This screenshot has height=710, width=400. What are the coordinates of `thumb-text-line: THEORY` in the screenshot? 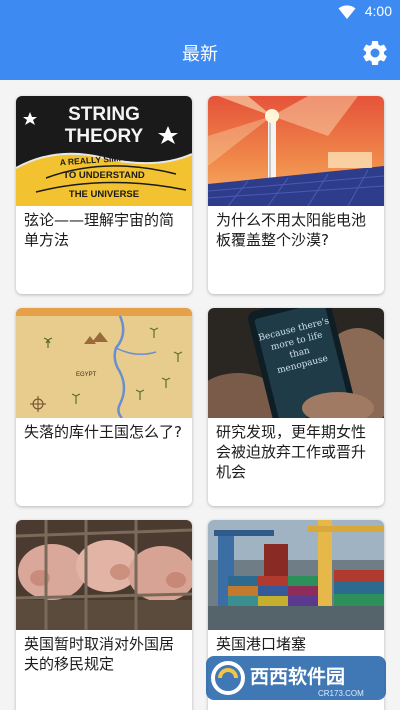 It's located at (104, 136).